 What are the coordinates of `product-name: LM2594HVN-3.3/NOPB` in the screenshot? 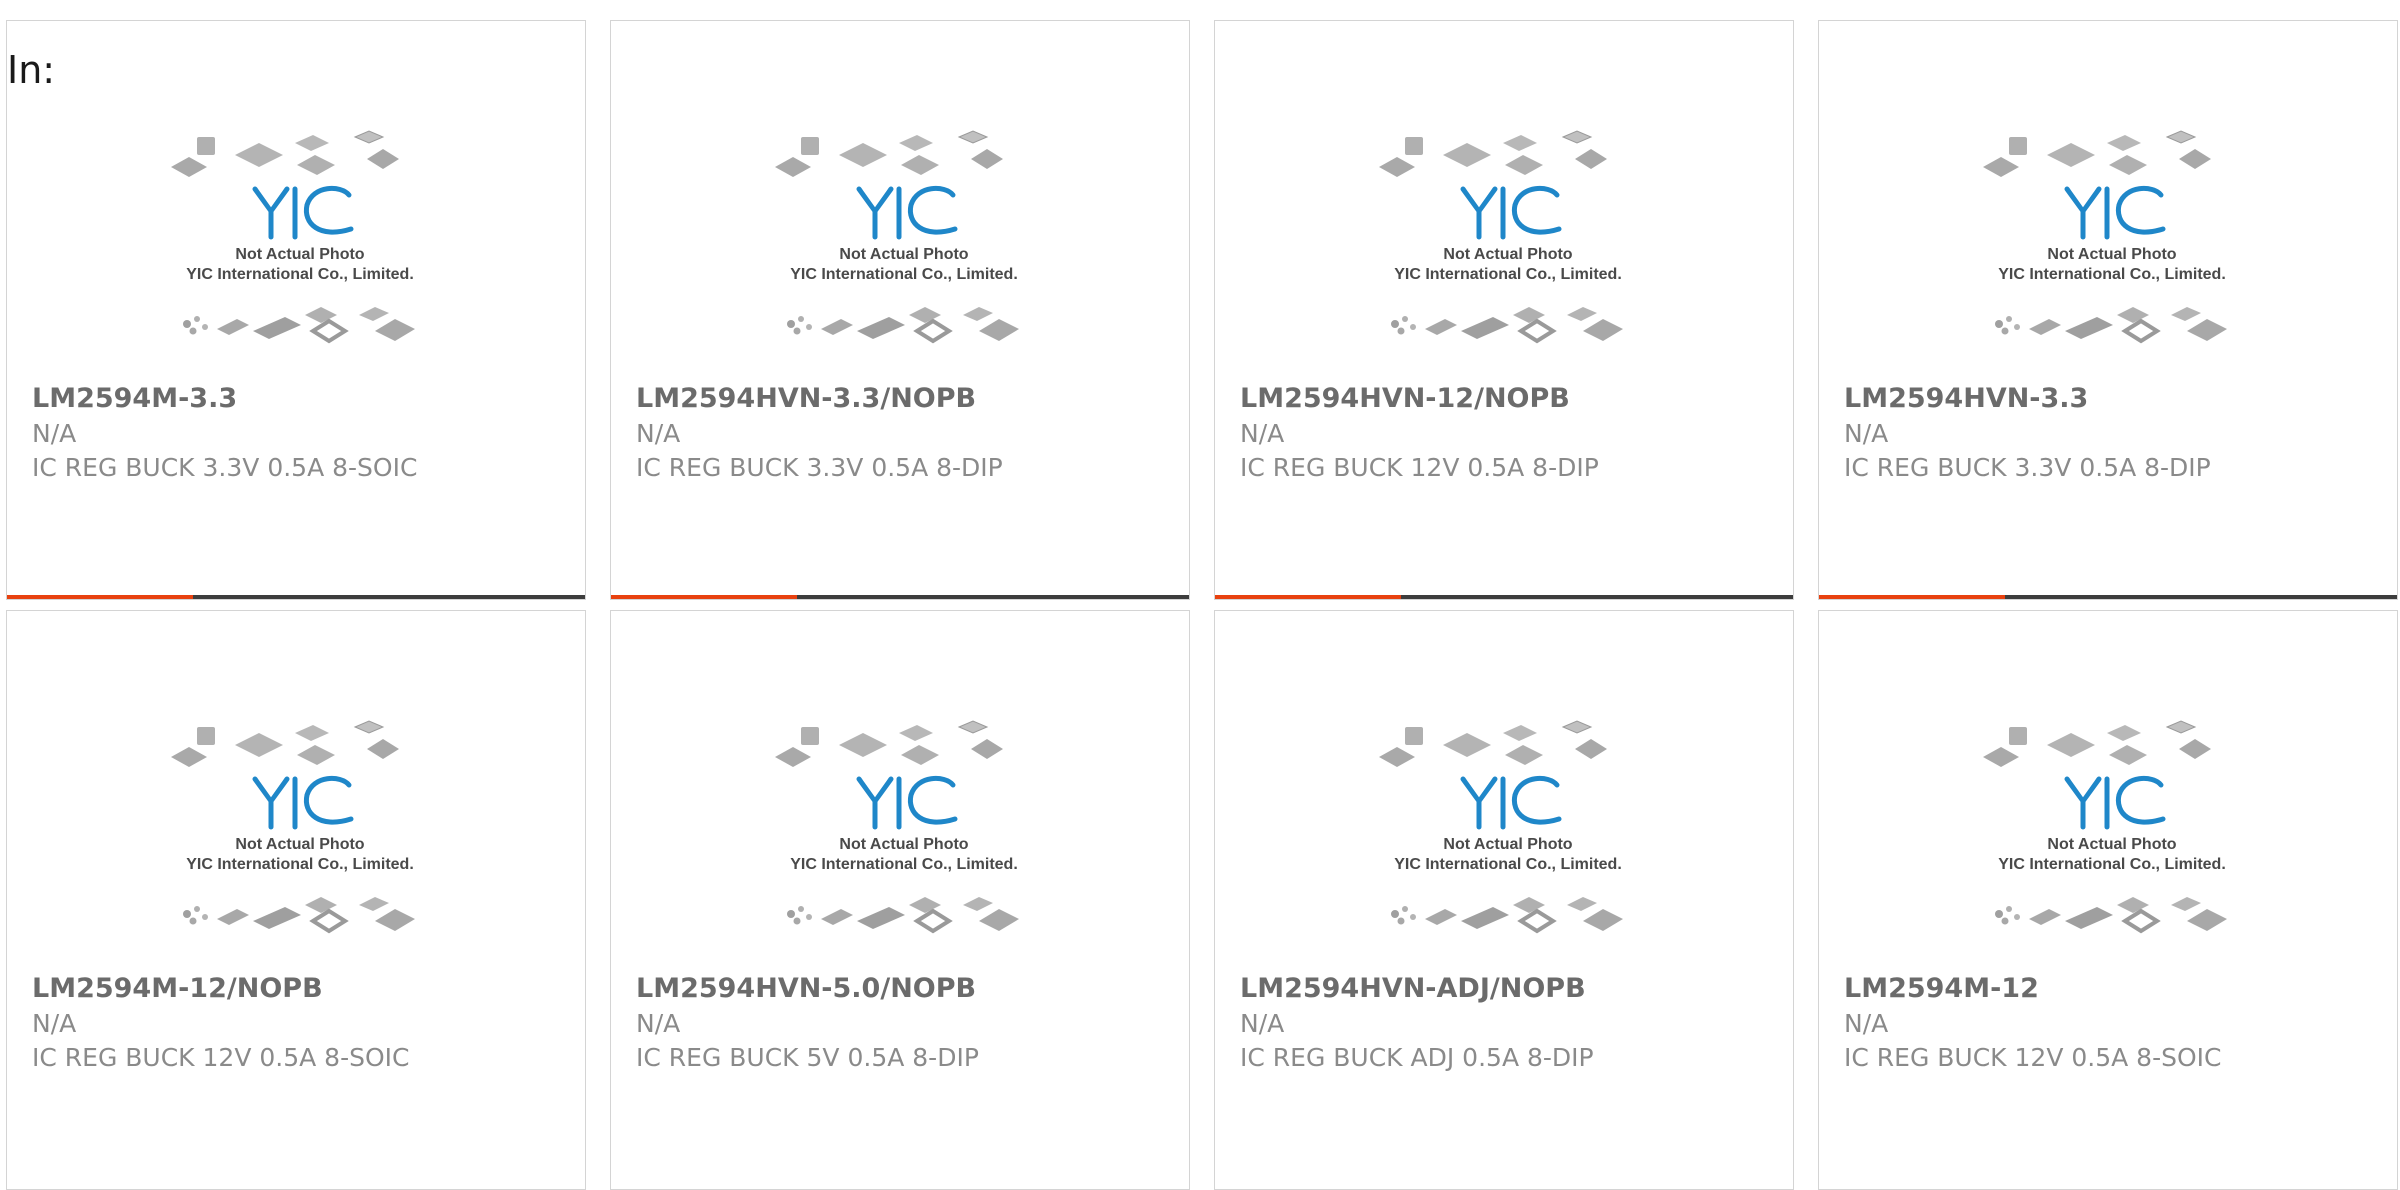 It's located at (806, 398).